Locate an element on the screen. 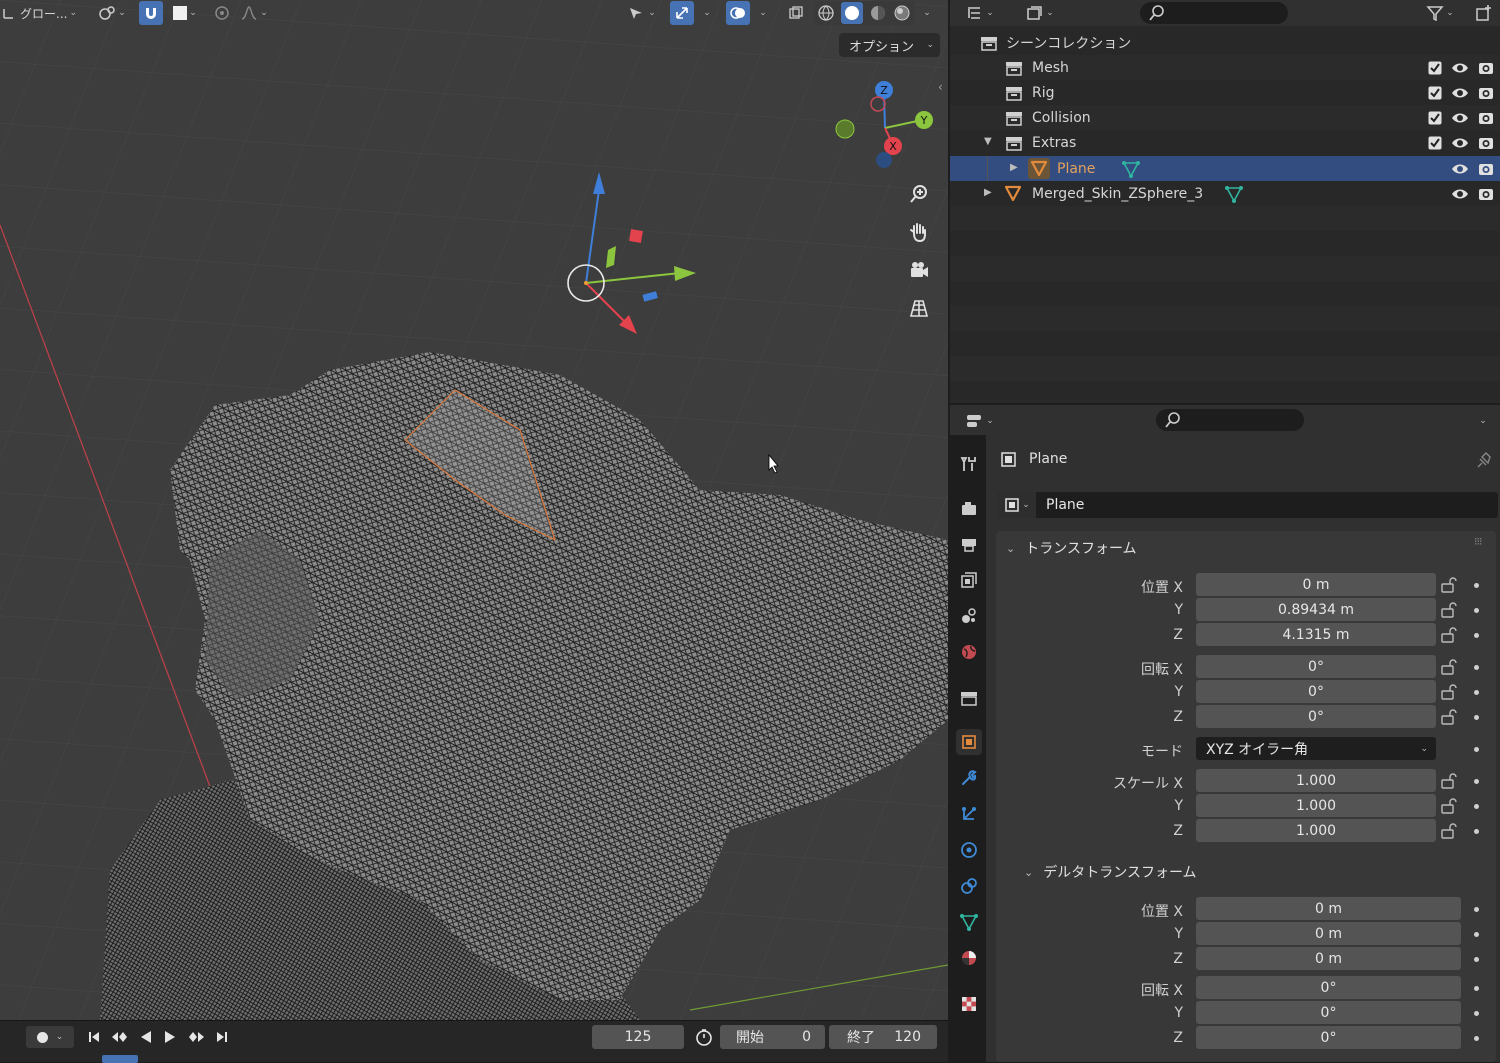 This screenshot has height=1063, width=1500. mesh-data-icon is located at coordinates (1131, 169).